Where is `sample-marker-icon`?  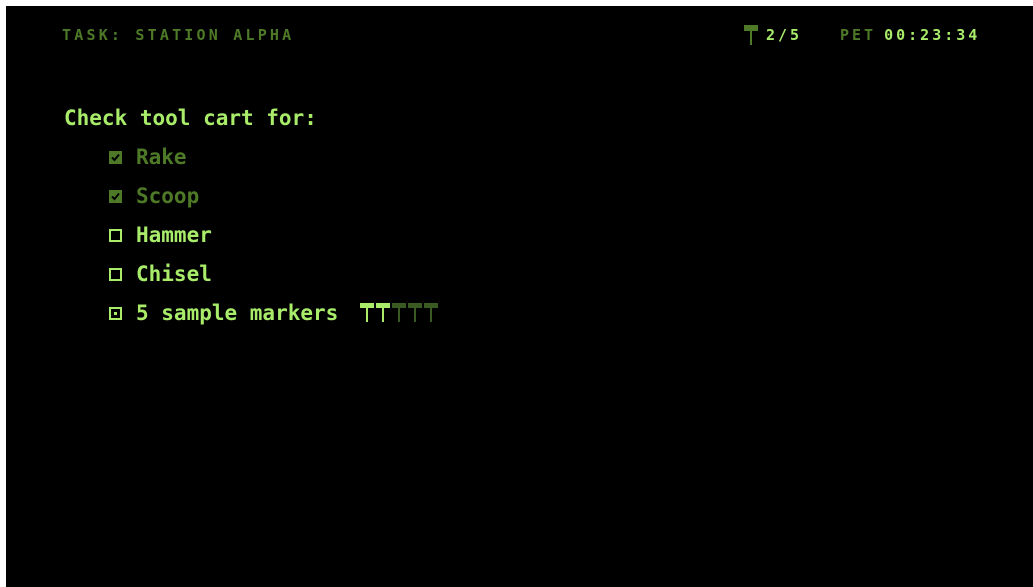 sample-marker-icon is located at coordinates (751, 35).